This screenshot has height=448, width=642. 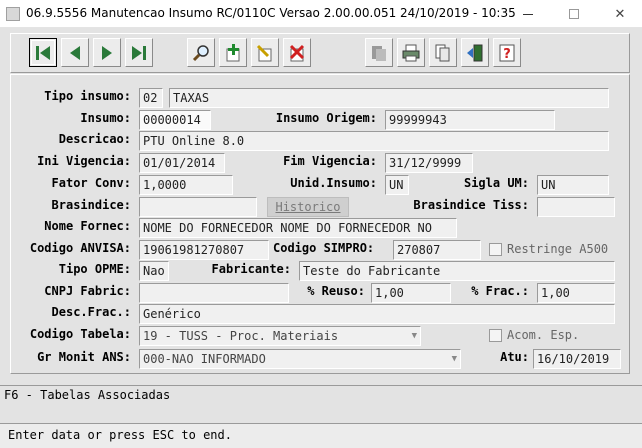 What do you see at coordinates (151, 98) in the screenshot?
I see `tipo-insumo-code-field: 02` at bounding box center [151, 98].